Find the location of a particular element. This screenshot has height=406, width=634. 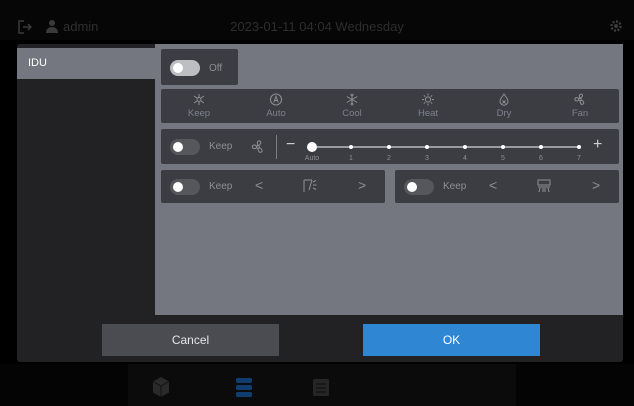

fan-speed-increase-button: + is located at coordinates (597, 145).